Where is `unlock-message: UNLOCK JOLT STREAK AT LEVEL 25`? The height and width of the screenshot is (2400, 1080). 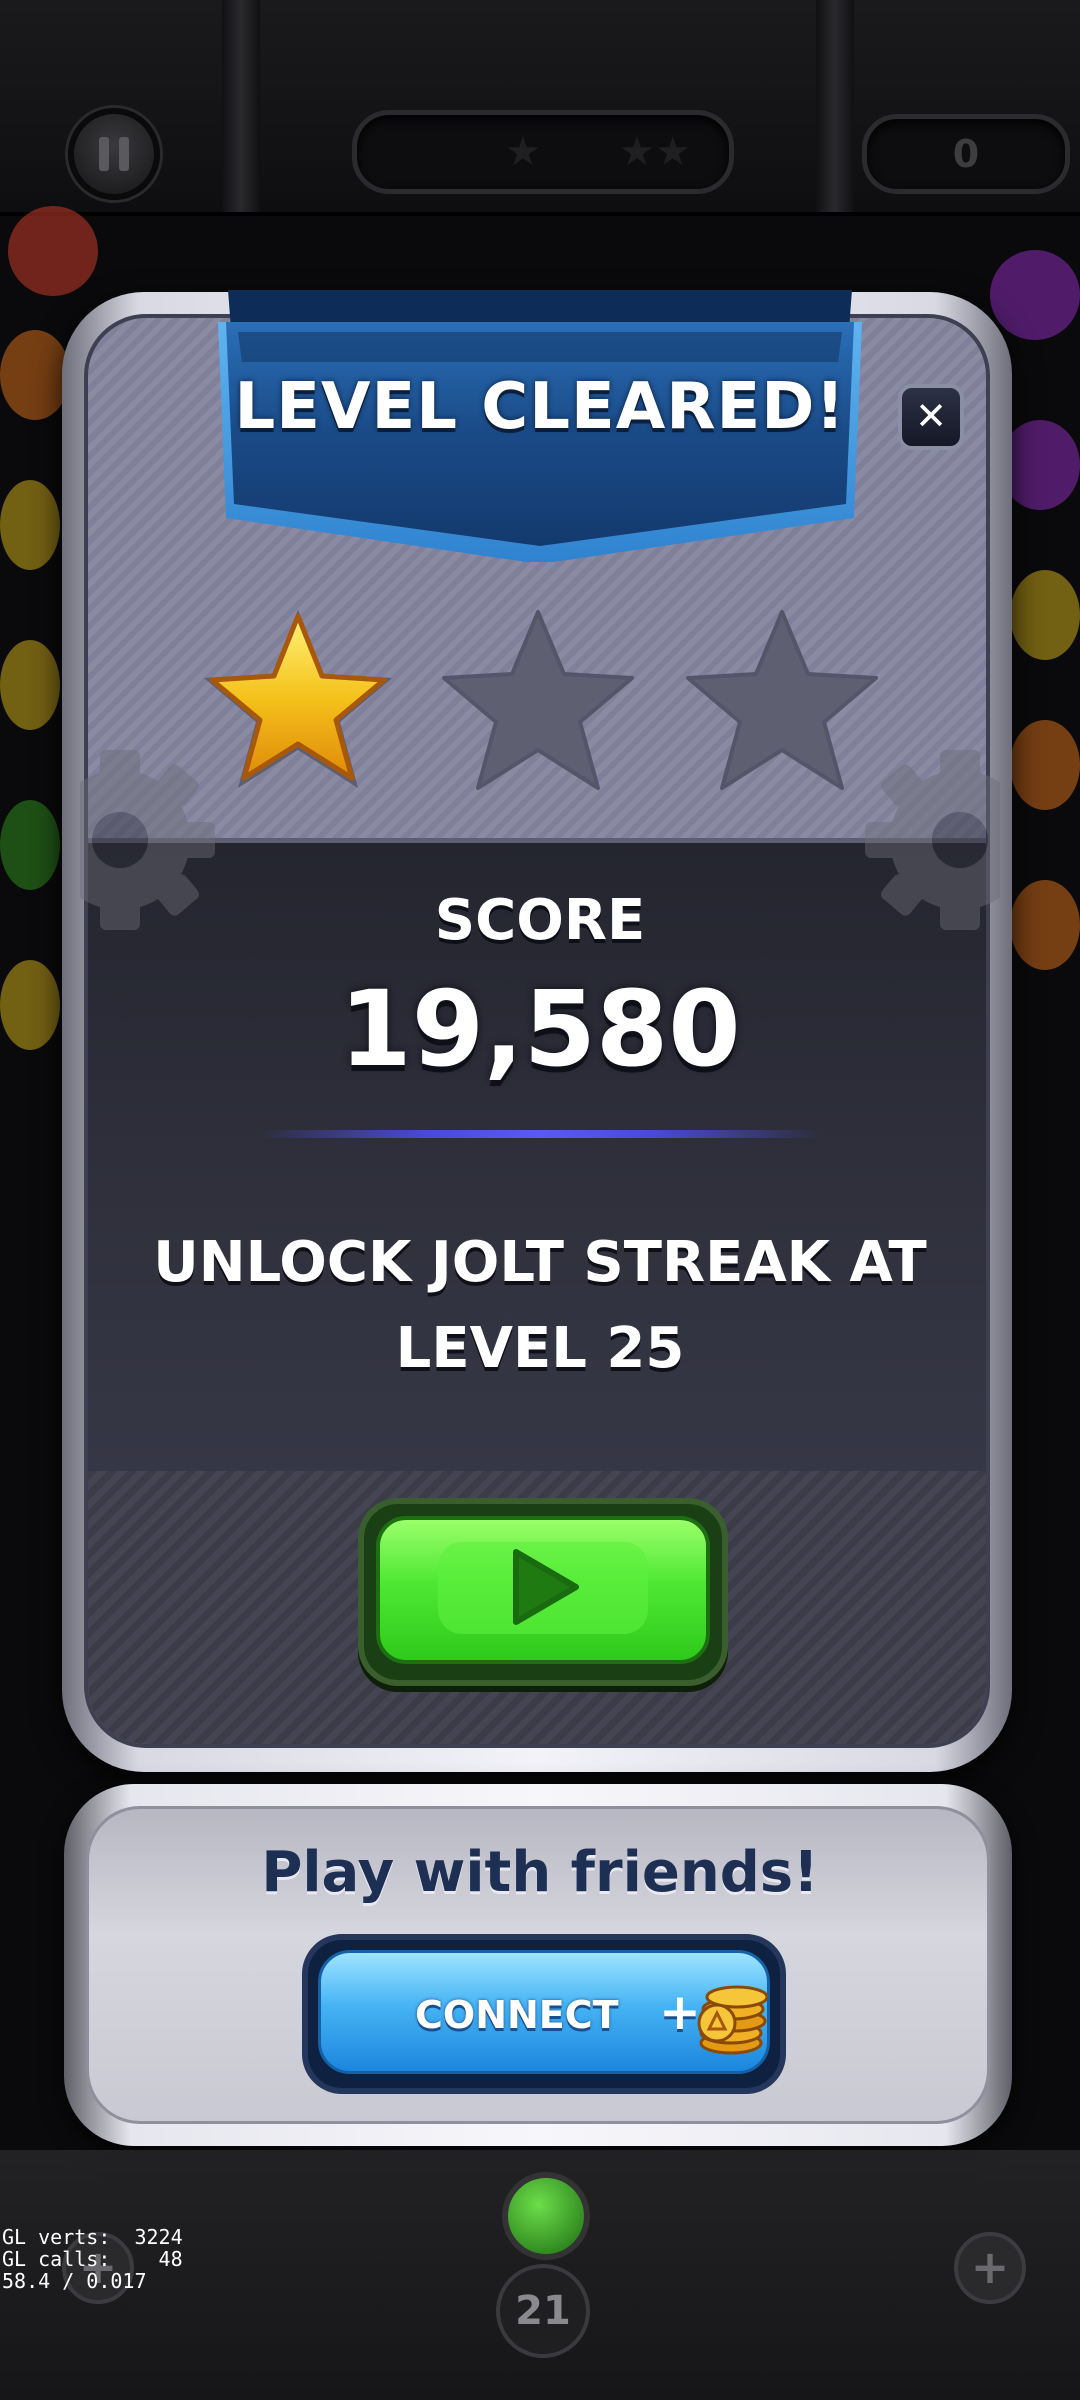 unlock-message: UNLOCK JOLT STREAK AT LEVEL 25 is located at coordinates (540, 1305).